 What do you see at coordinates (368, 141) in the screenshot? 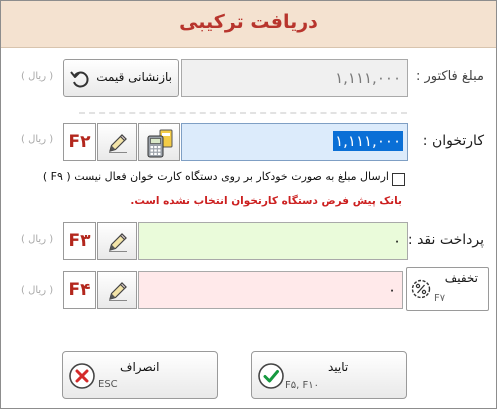
I see `card-amount-value: ۱,۱۱۱,۰۰۰` at bounding box center [368, 141].